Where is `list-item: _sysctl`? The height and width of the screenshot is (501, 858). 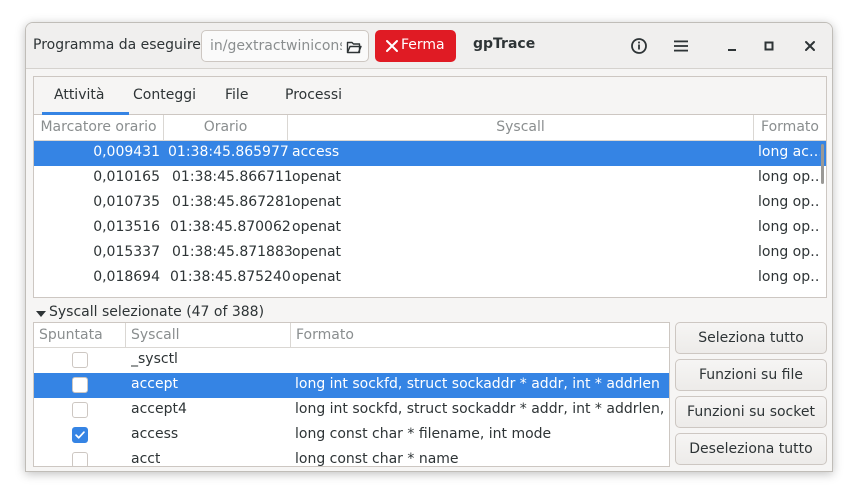
list-item: _sysctl is located at coordinates (351, 360).